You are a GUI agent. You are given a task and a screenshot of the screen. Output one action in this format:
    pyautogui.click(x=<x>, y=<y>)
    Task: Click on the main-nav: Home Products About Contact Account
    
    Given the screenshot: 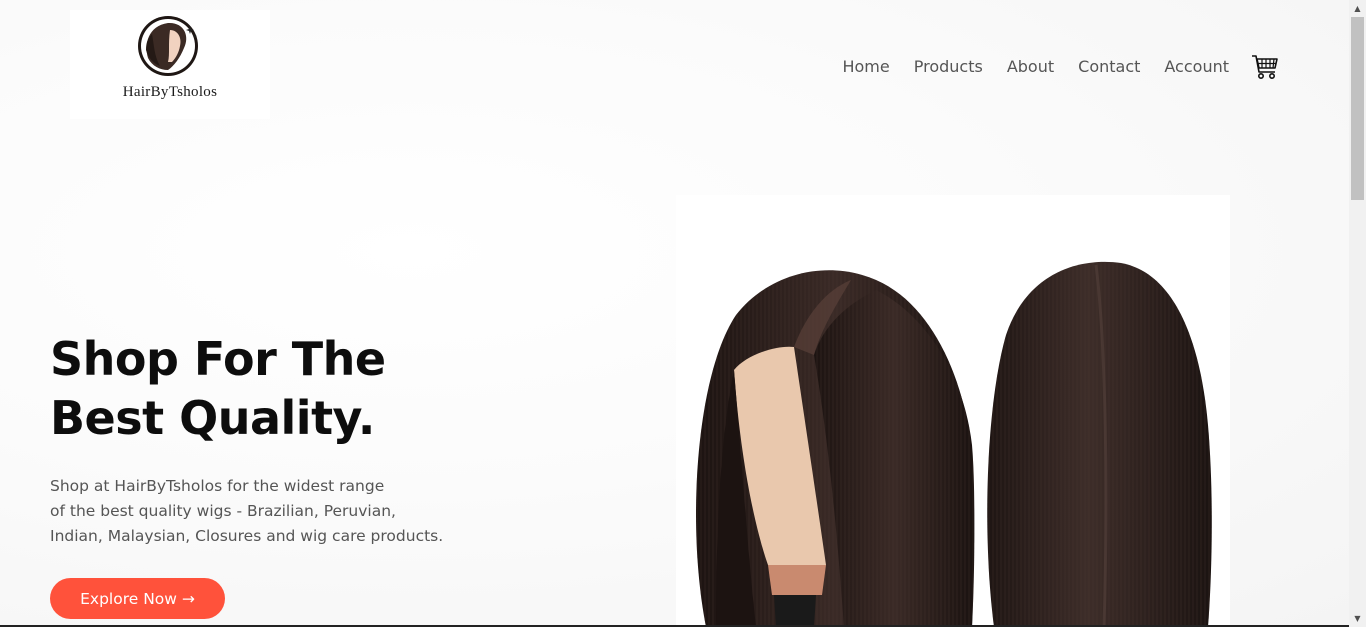 What is the action you would take?
    pyautogui.click(x=1048, y=67)
    